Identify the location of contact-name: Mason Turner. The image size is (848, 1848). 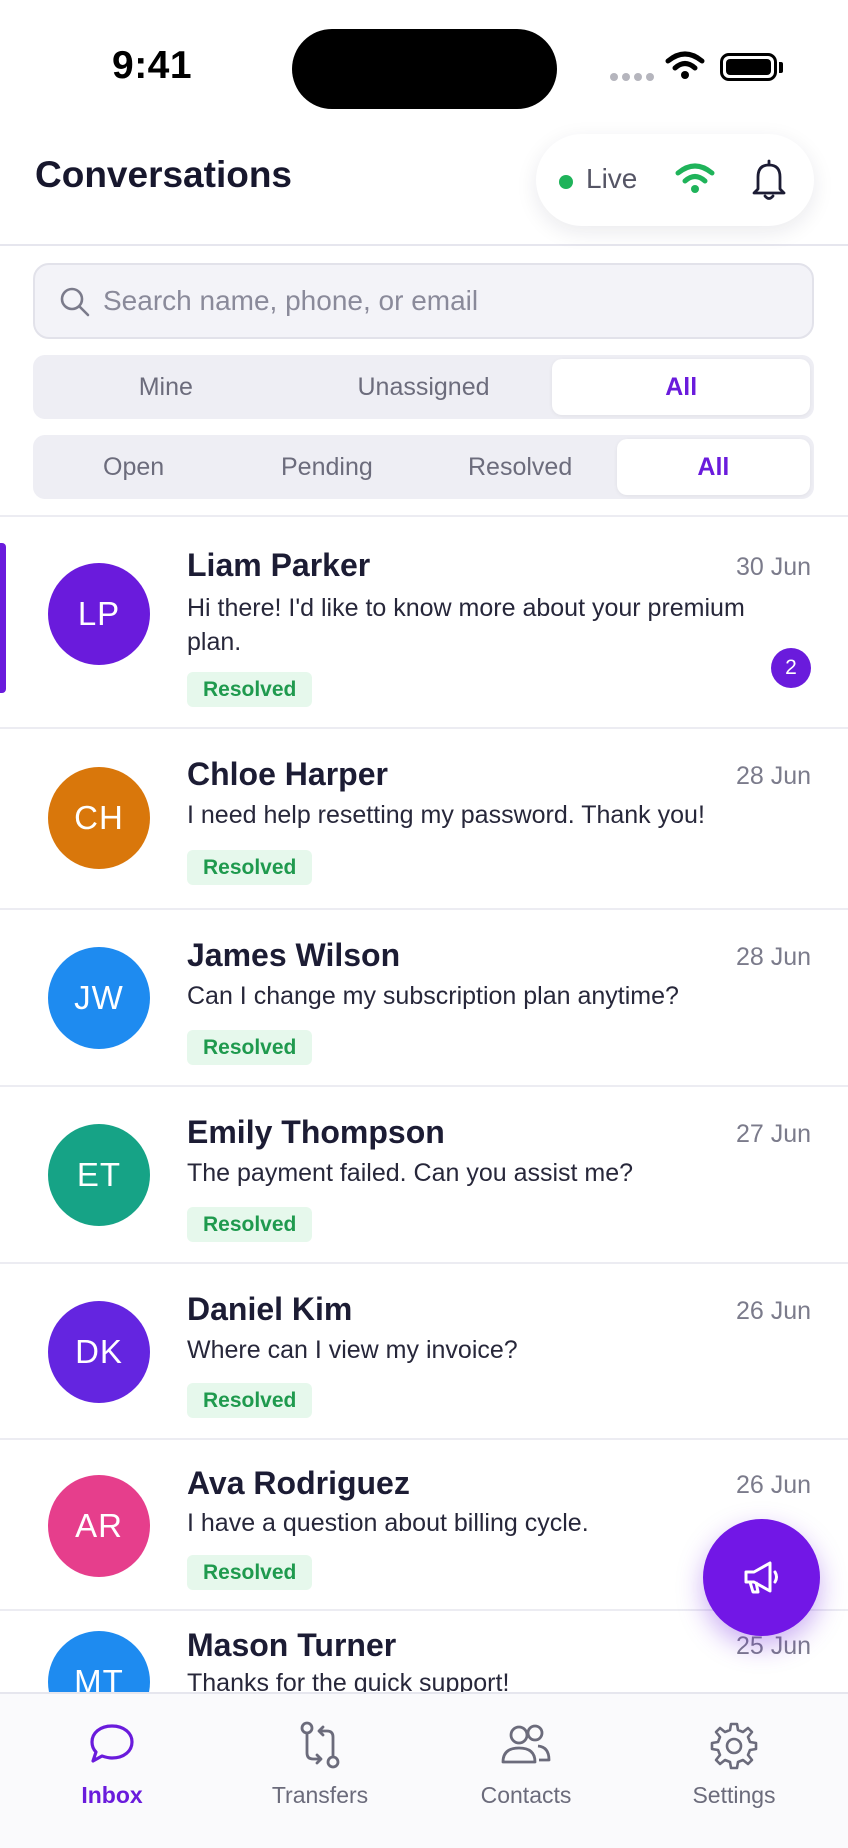
(292, 1645).